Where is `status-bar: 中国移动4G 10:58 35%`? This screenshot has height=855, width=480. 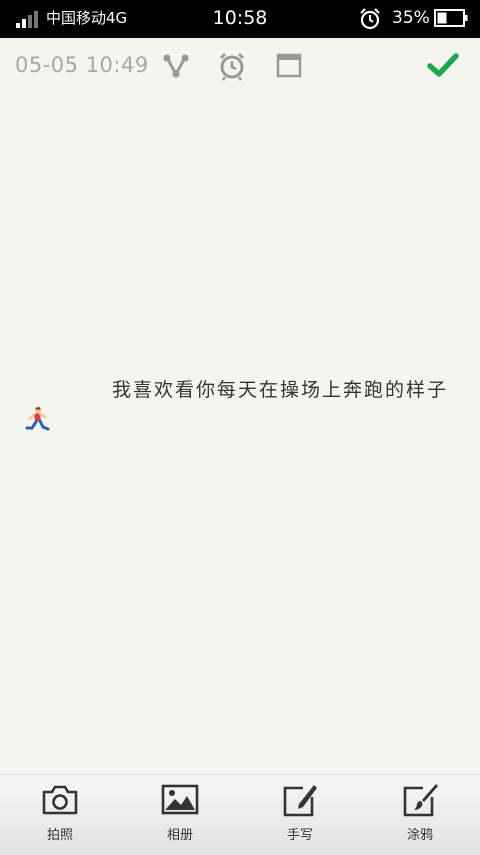
status-bar: 中国移动4G 10:58 35% is located at coordinates (240, 19).